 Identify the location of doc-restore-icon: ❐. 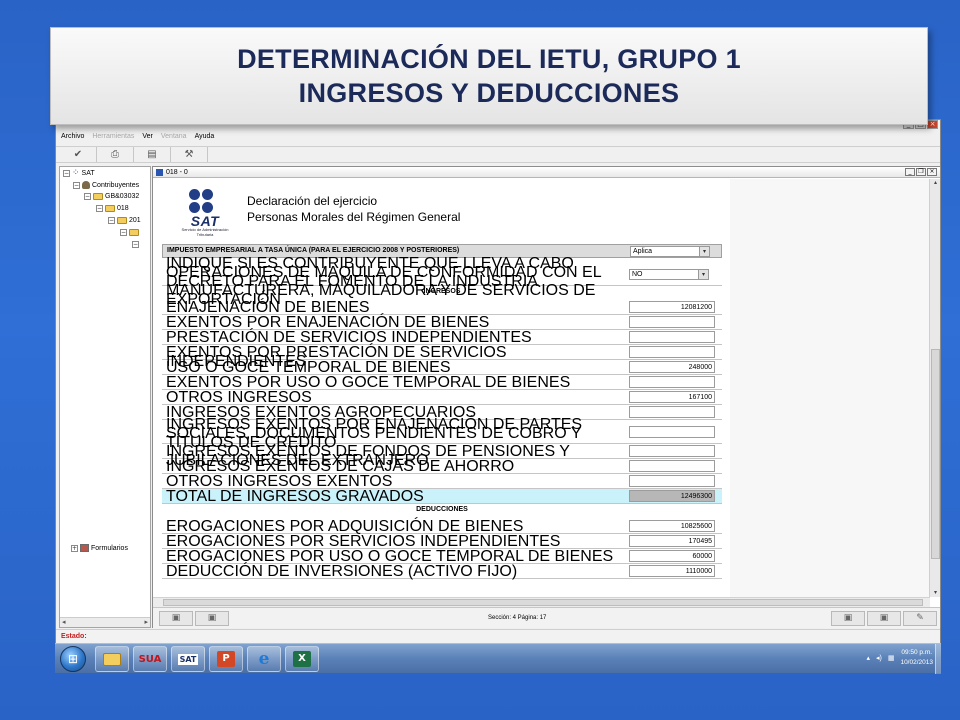
(921, 172).